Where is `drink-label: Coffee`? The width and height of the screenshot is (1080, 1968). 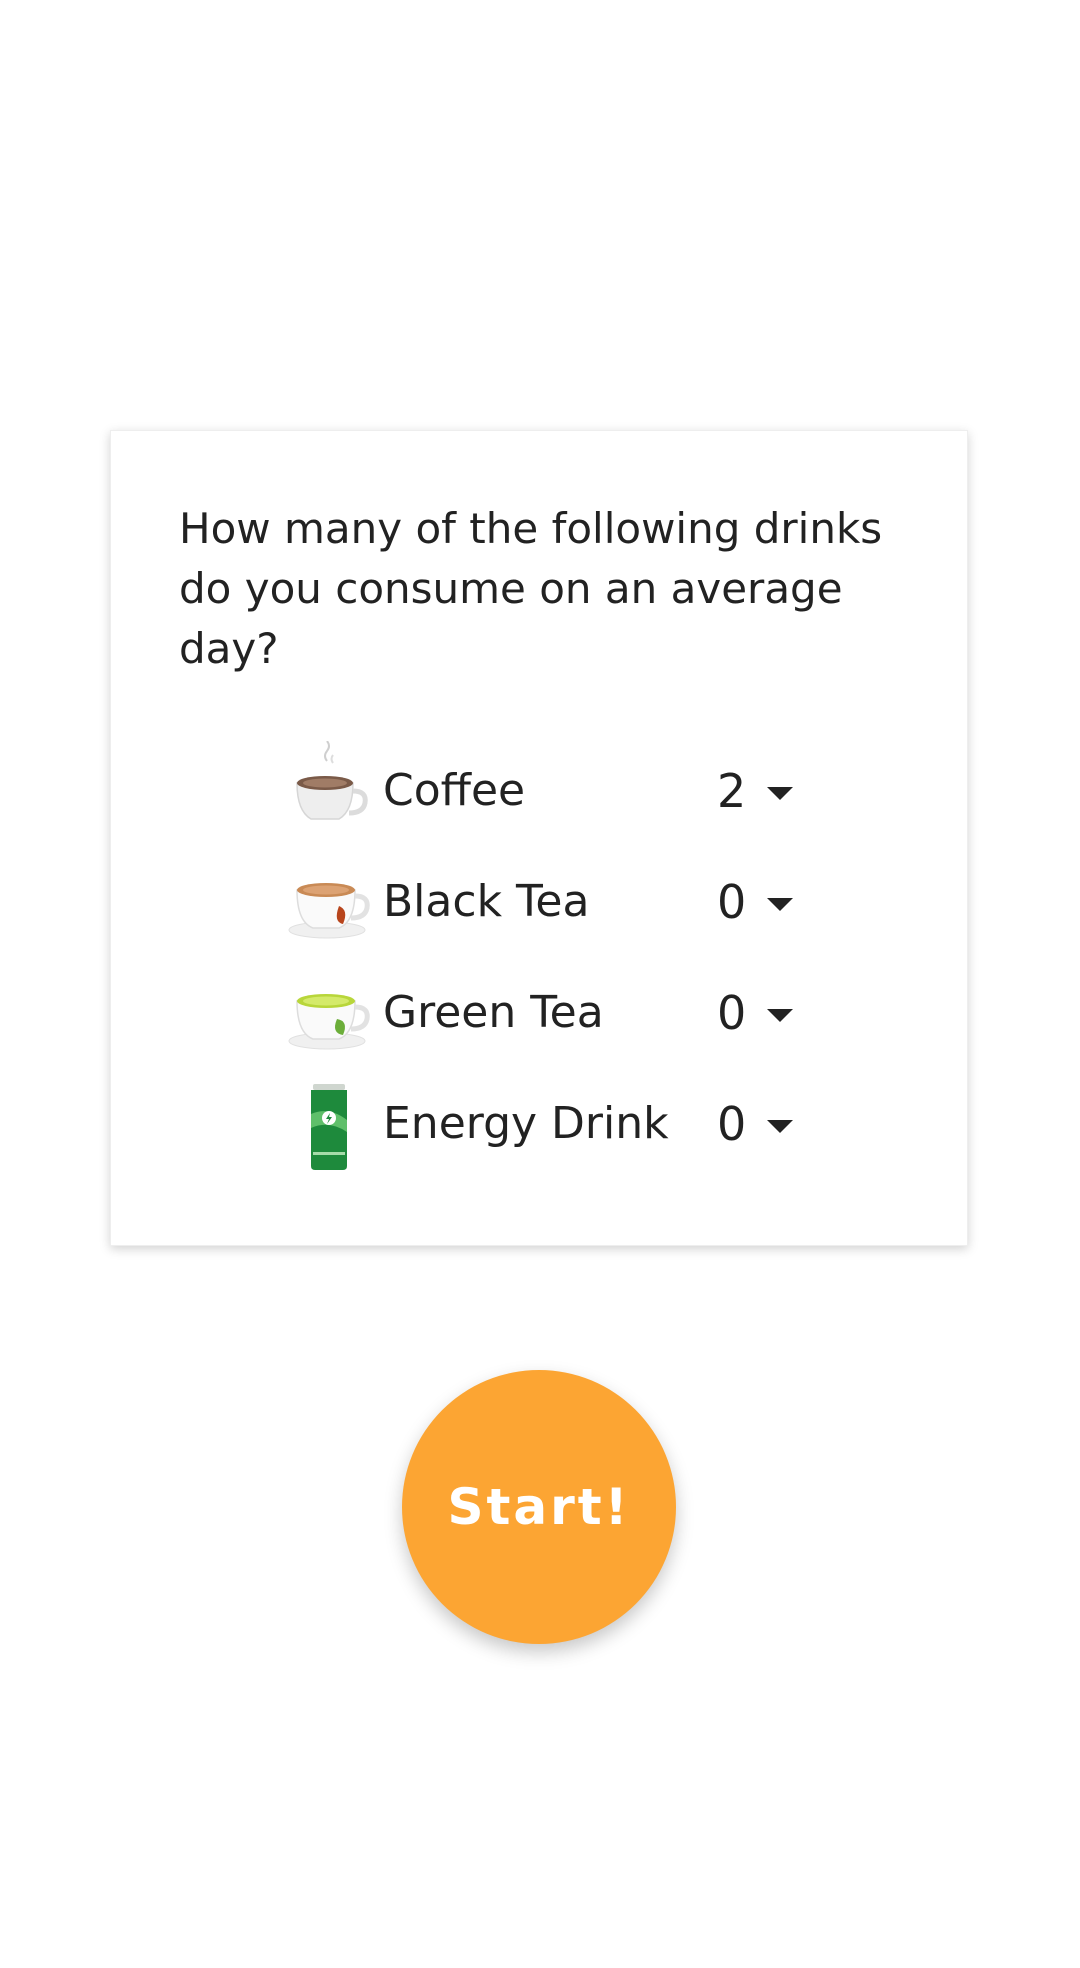
drink-label: Coffee is located at coordinates (454, 790).